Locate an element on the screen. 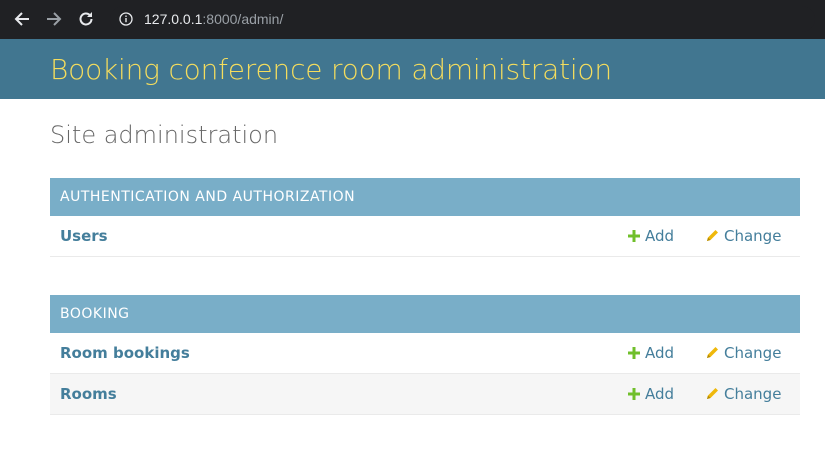 Image resolution: width=825 pixels, height=465 pixels. url-path: :8000/admin/ is located at coordinates (243, 19).